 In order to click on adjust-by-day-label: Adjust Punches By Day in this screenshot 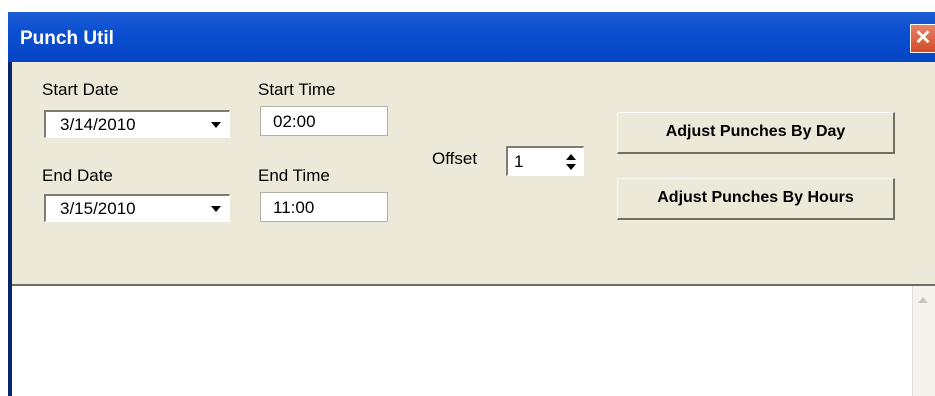, I will do `click(755, 131)`.